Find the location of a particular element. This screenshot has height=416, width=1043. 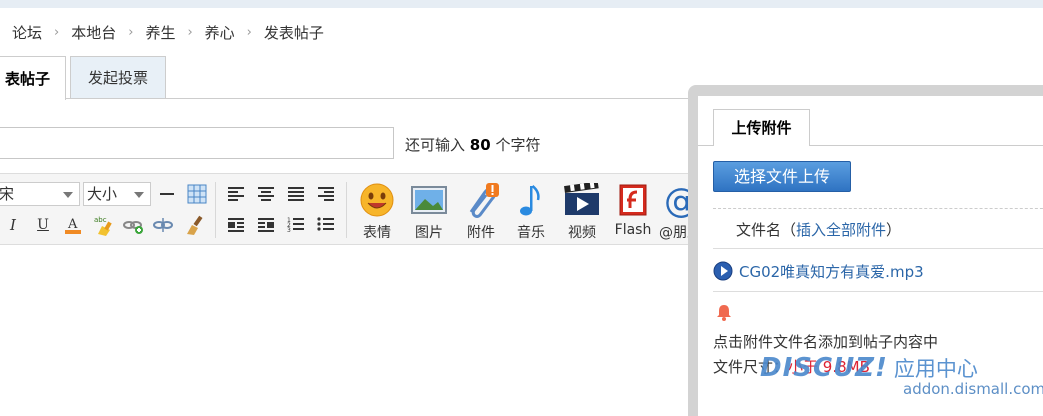

upload-file-button: 选择文件上传 is located at coordinates (782, 176).